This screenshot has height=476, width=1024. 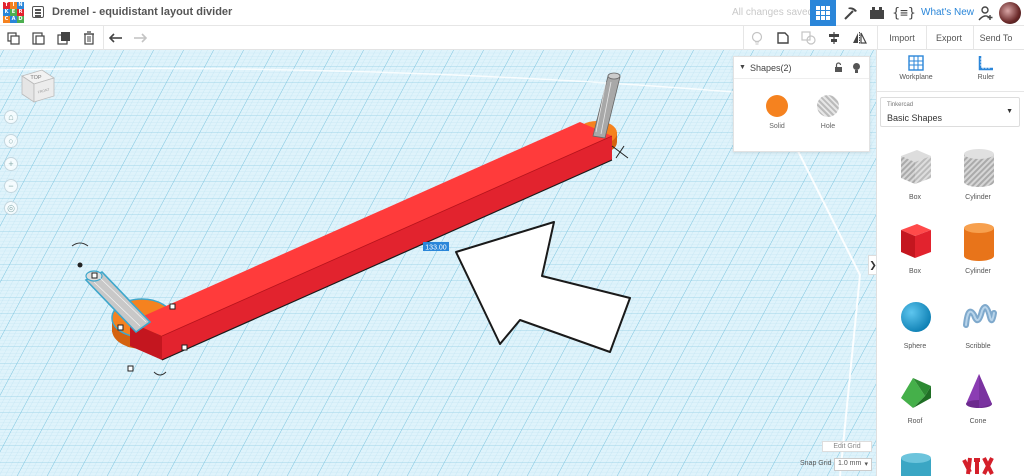 I want to click on home-view-button: ⌂, so click(x=11, y=117).